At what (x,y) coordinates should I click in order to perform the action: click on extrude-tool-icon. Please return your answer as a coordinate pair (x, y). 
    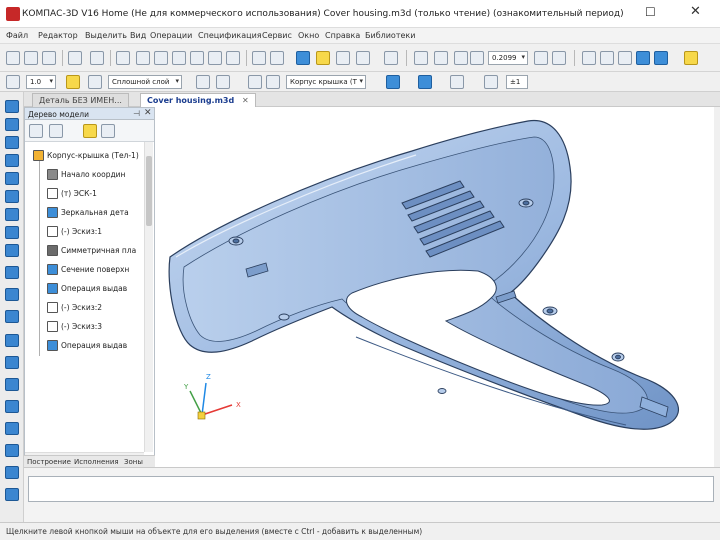
    Looking at the image, I should click on (12, 142).